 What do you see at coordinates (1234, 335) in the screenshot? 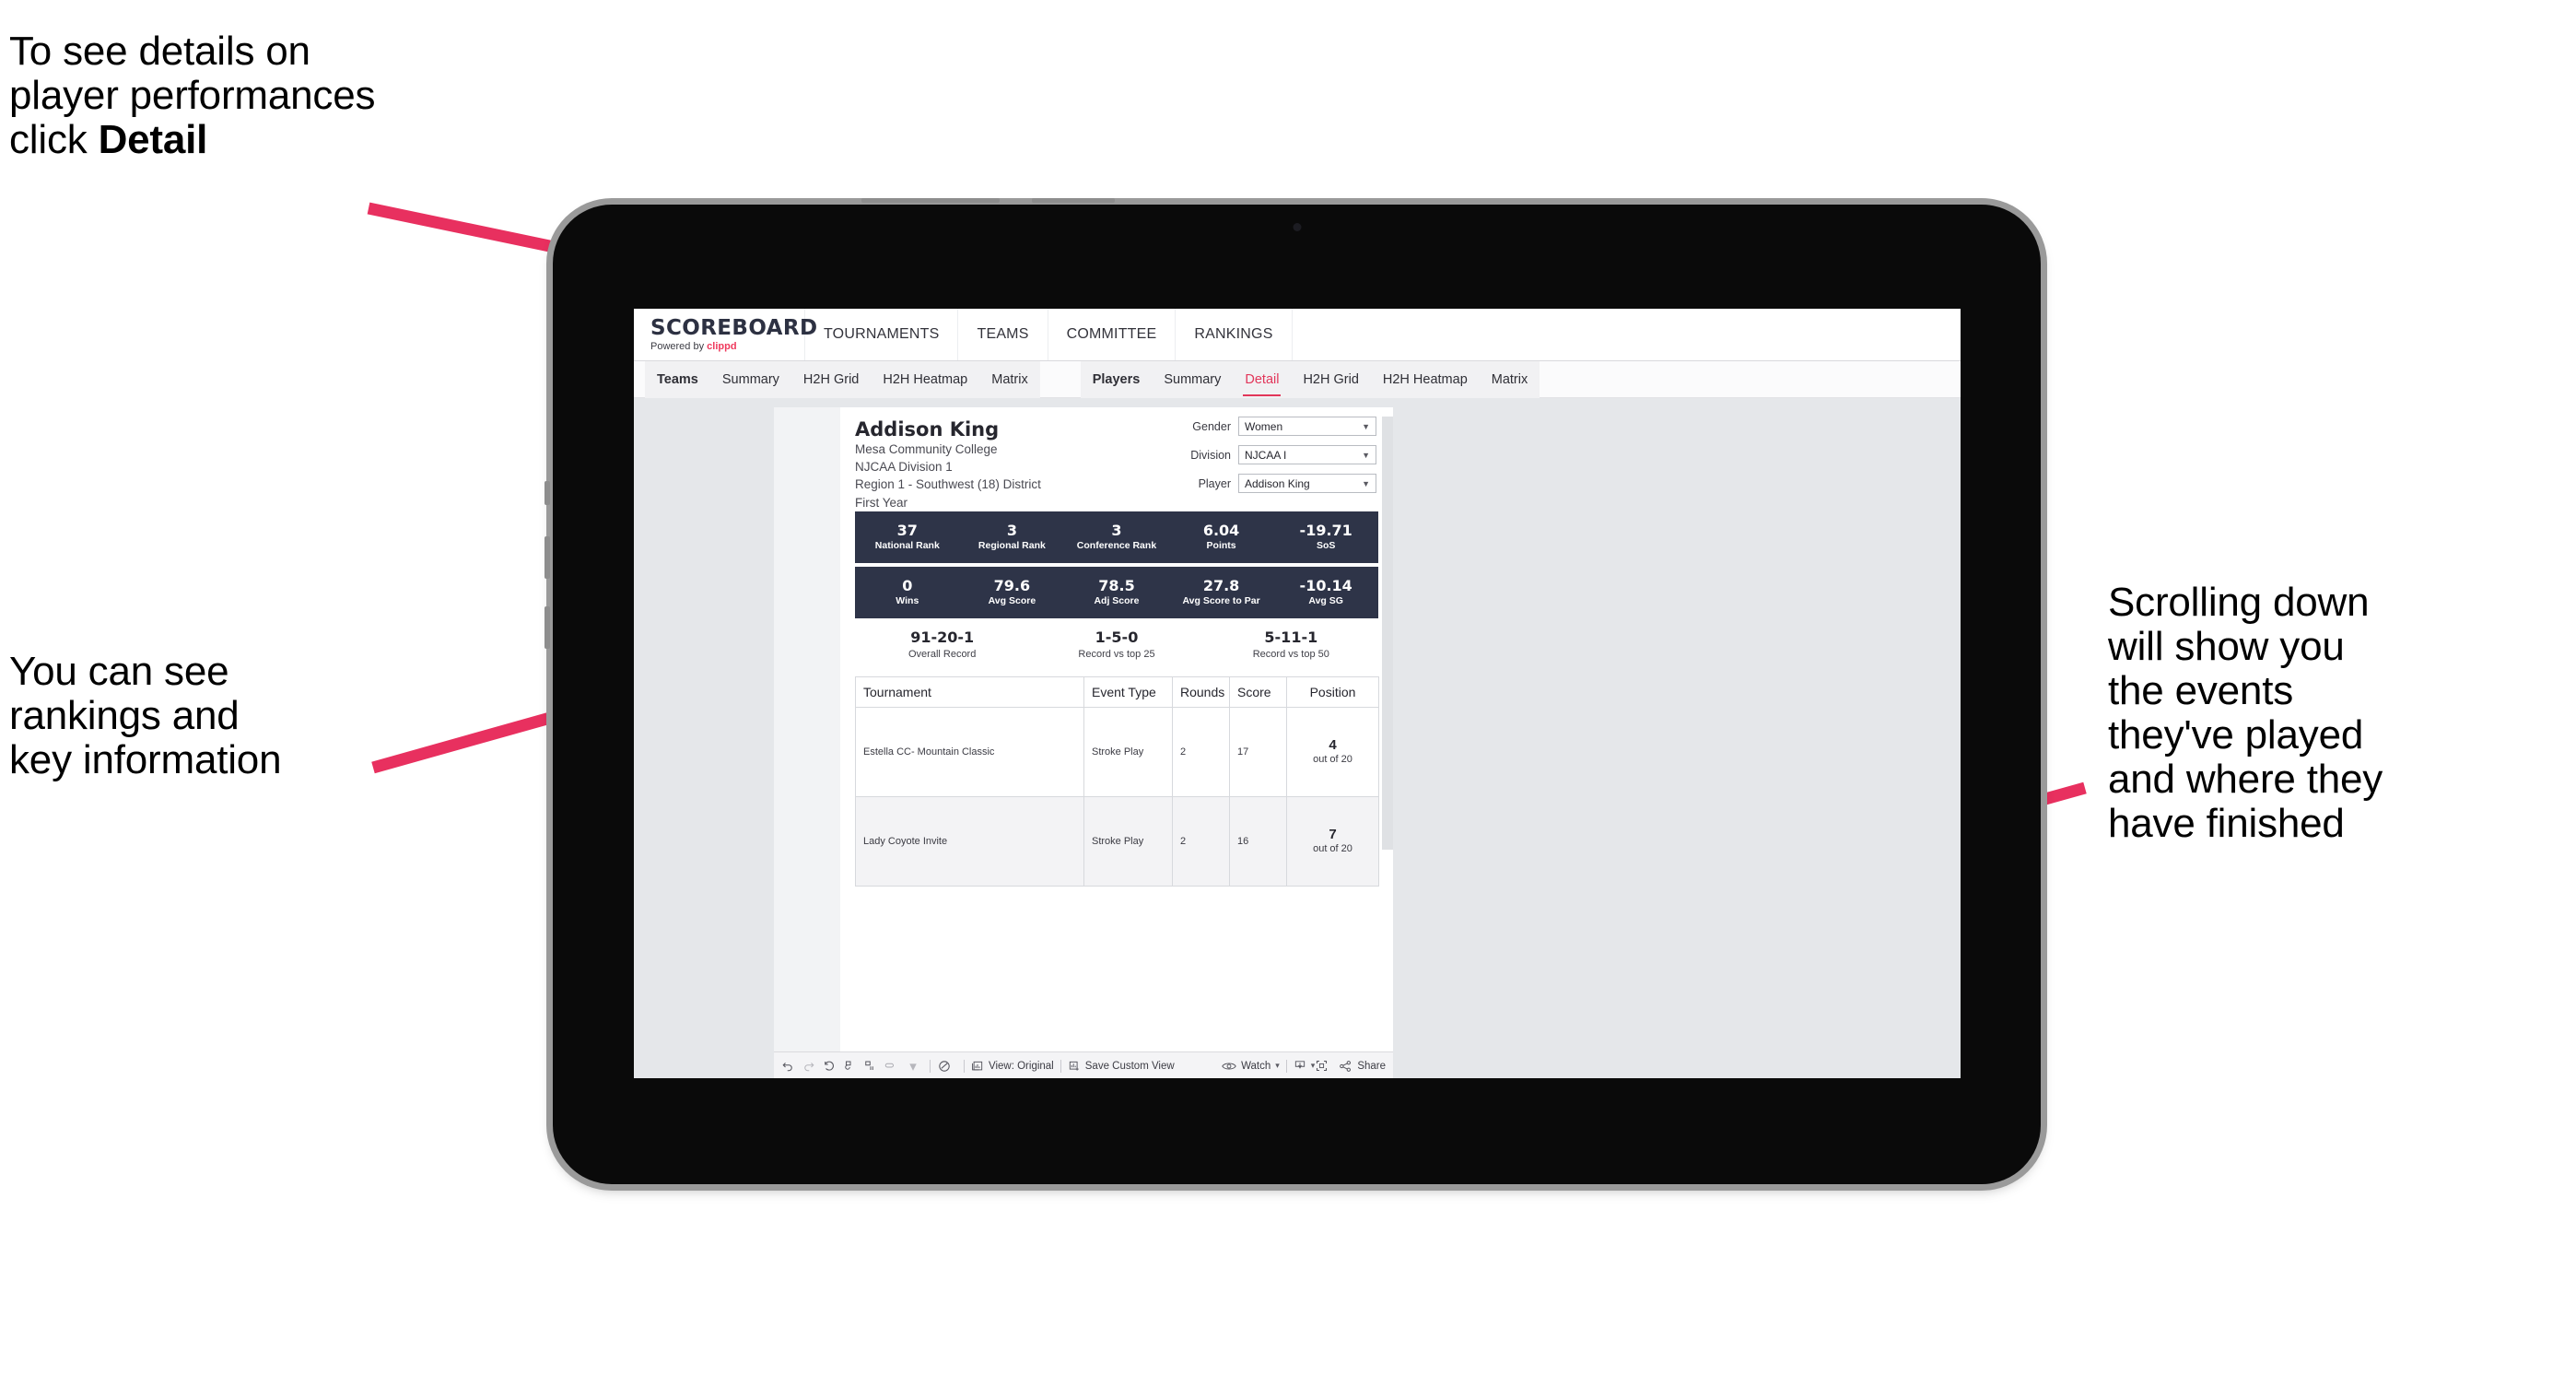
I see `nav-rankings: RANKINGS` at bounding box center [1234, 335].